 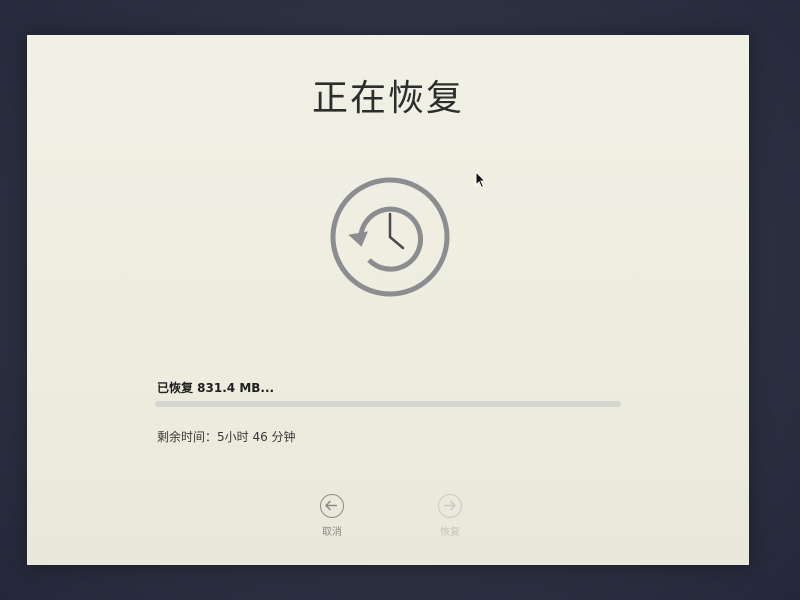 I want to click on back-button-label: 取消, so click(x=332, y=532).